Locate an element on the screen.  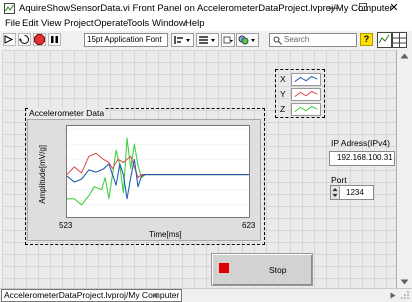
scroll-left-icon is located at coordinates (155, 295).